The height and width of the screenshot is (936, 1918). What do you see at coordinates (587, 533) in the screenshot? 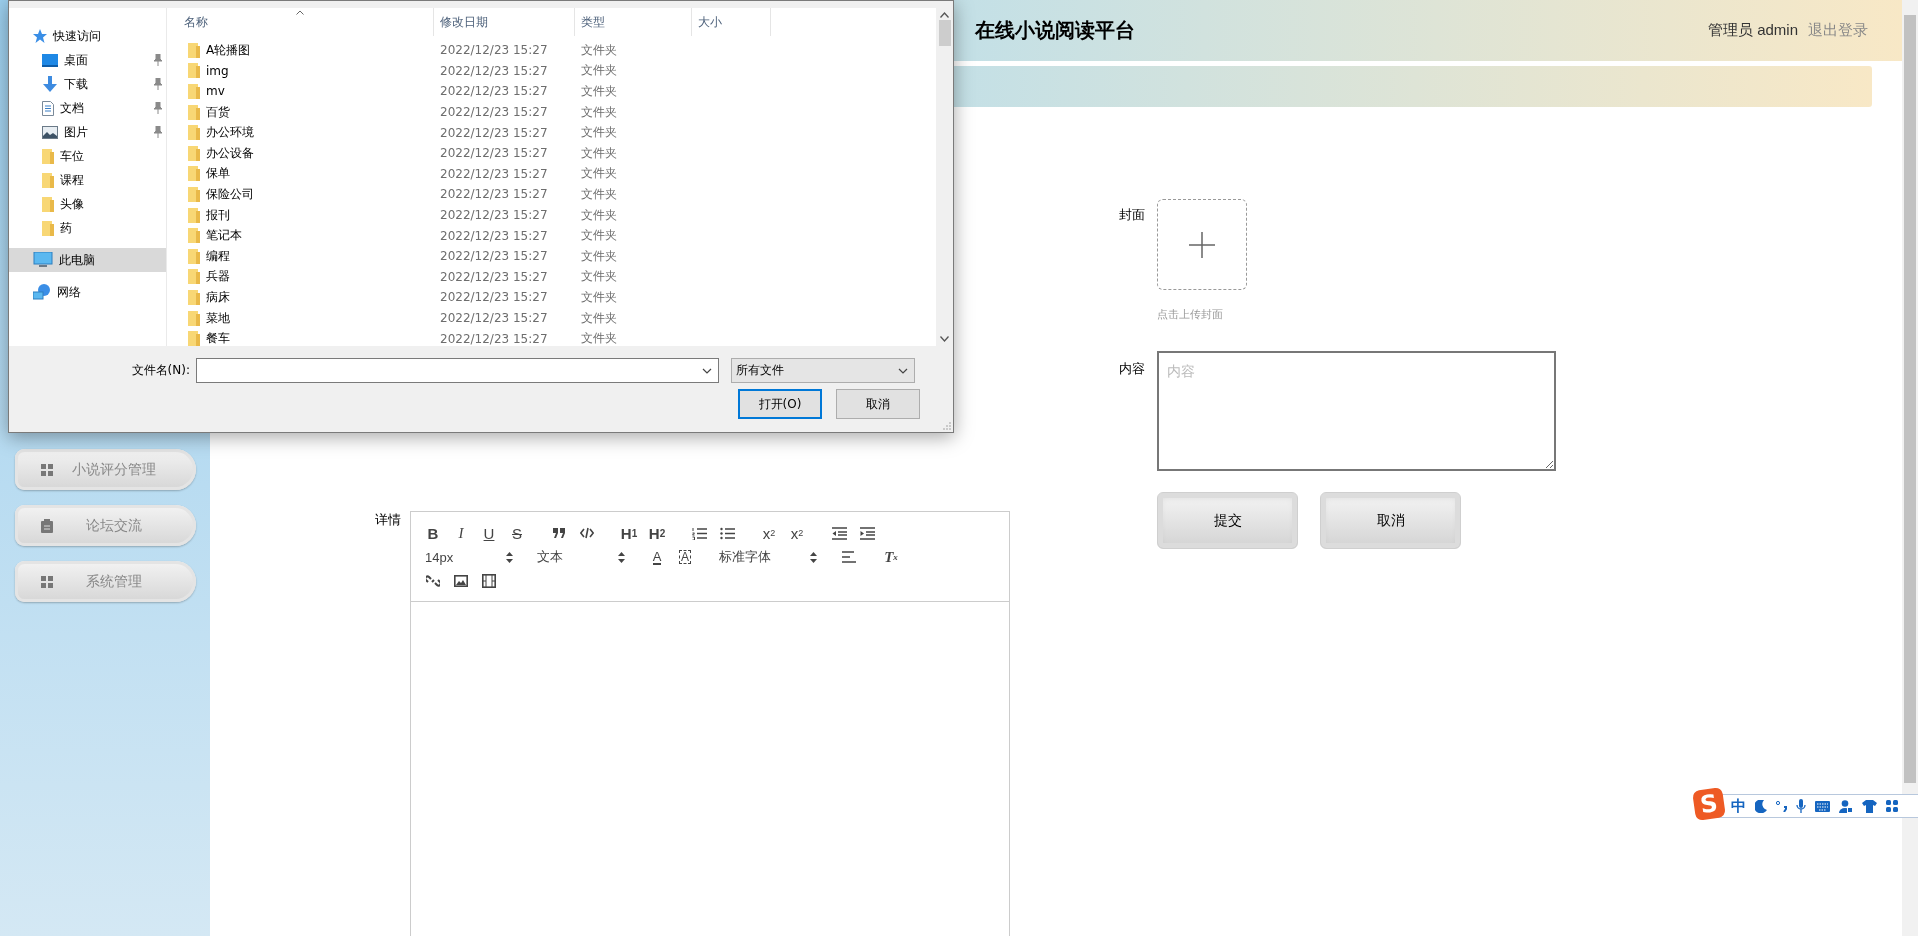
I see `code-icon` at bounding box center [587, 533].